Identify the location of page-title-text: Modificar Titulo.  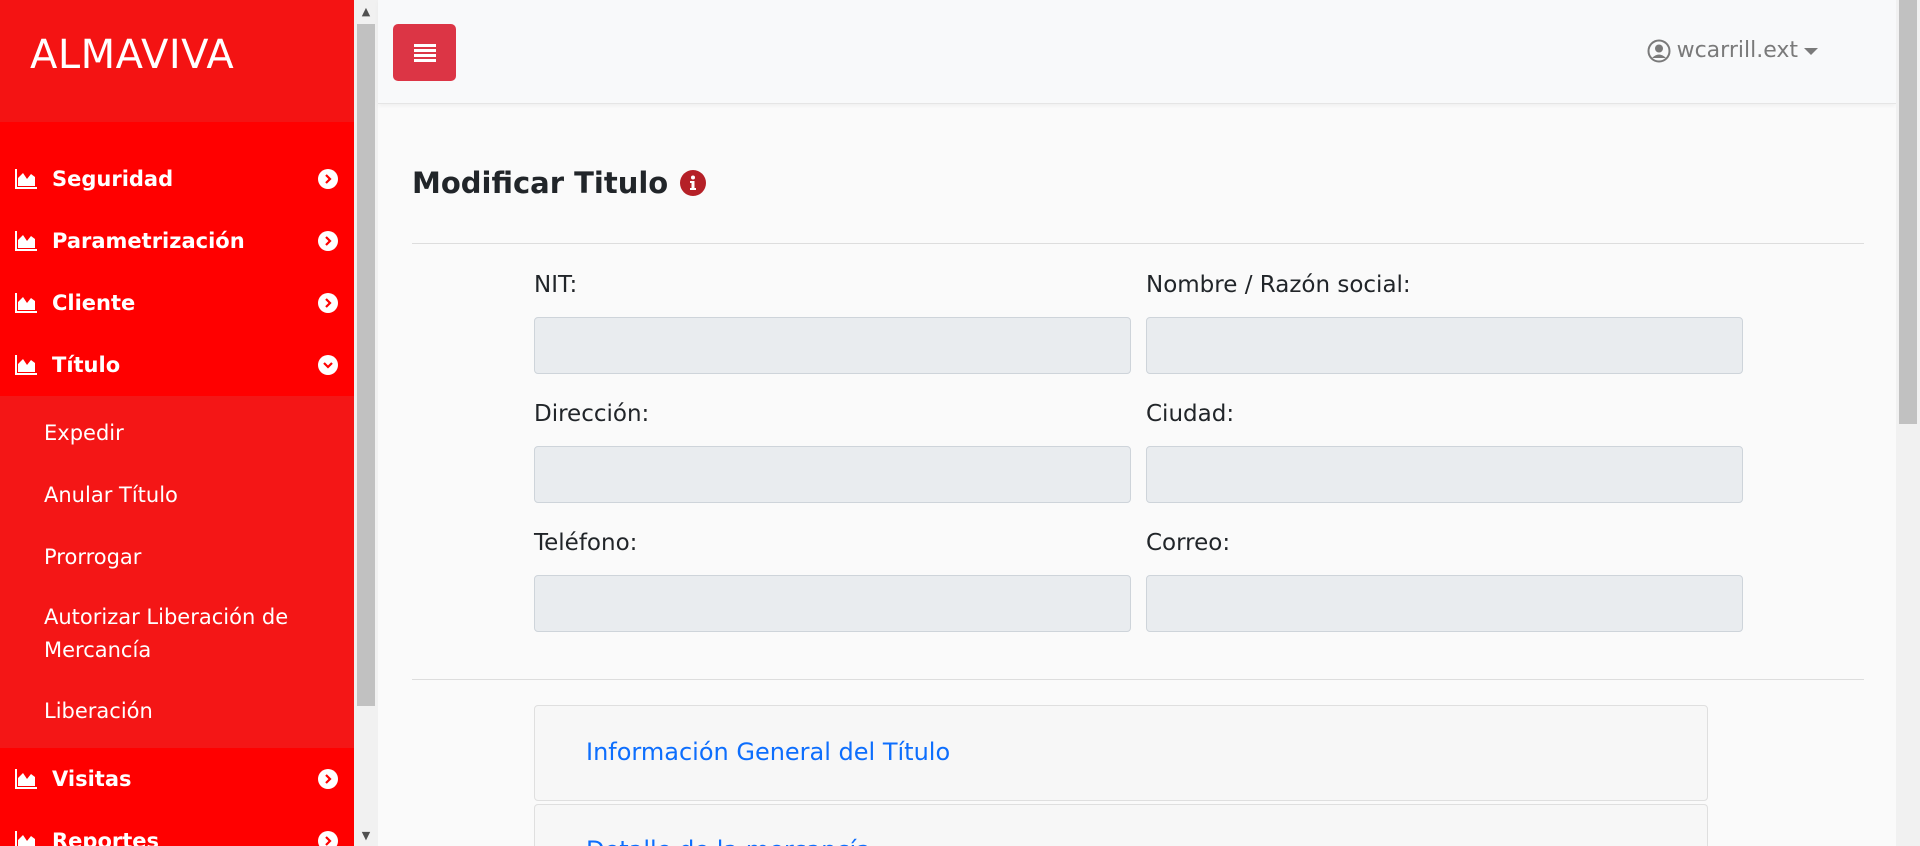
(540, 183).